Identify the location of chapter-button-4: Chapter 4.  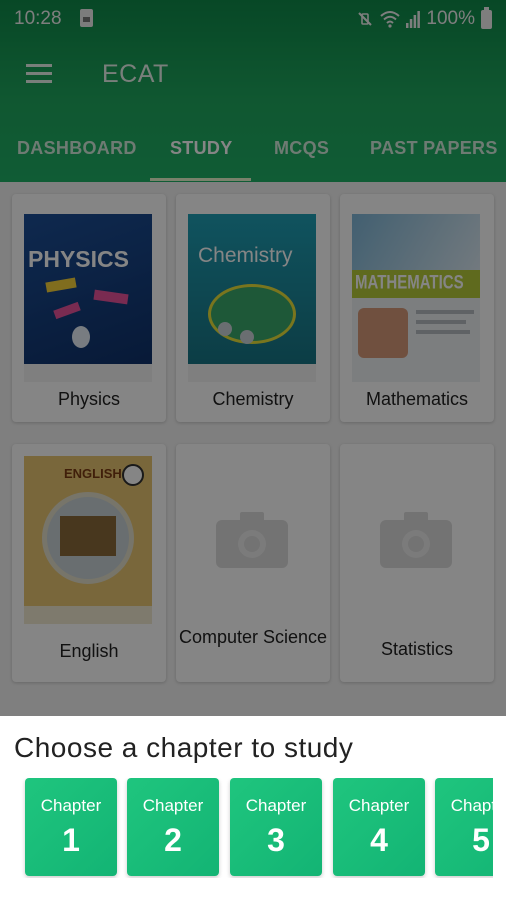
(379, 827).